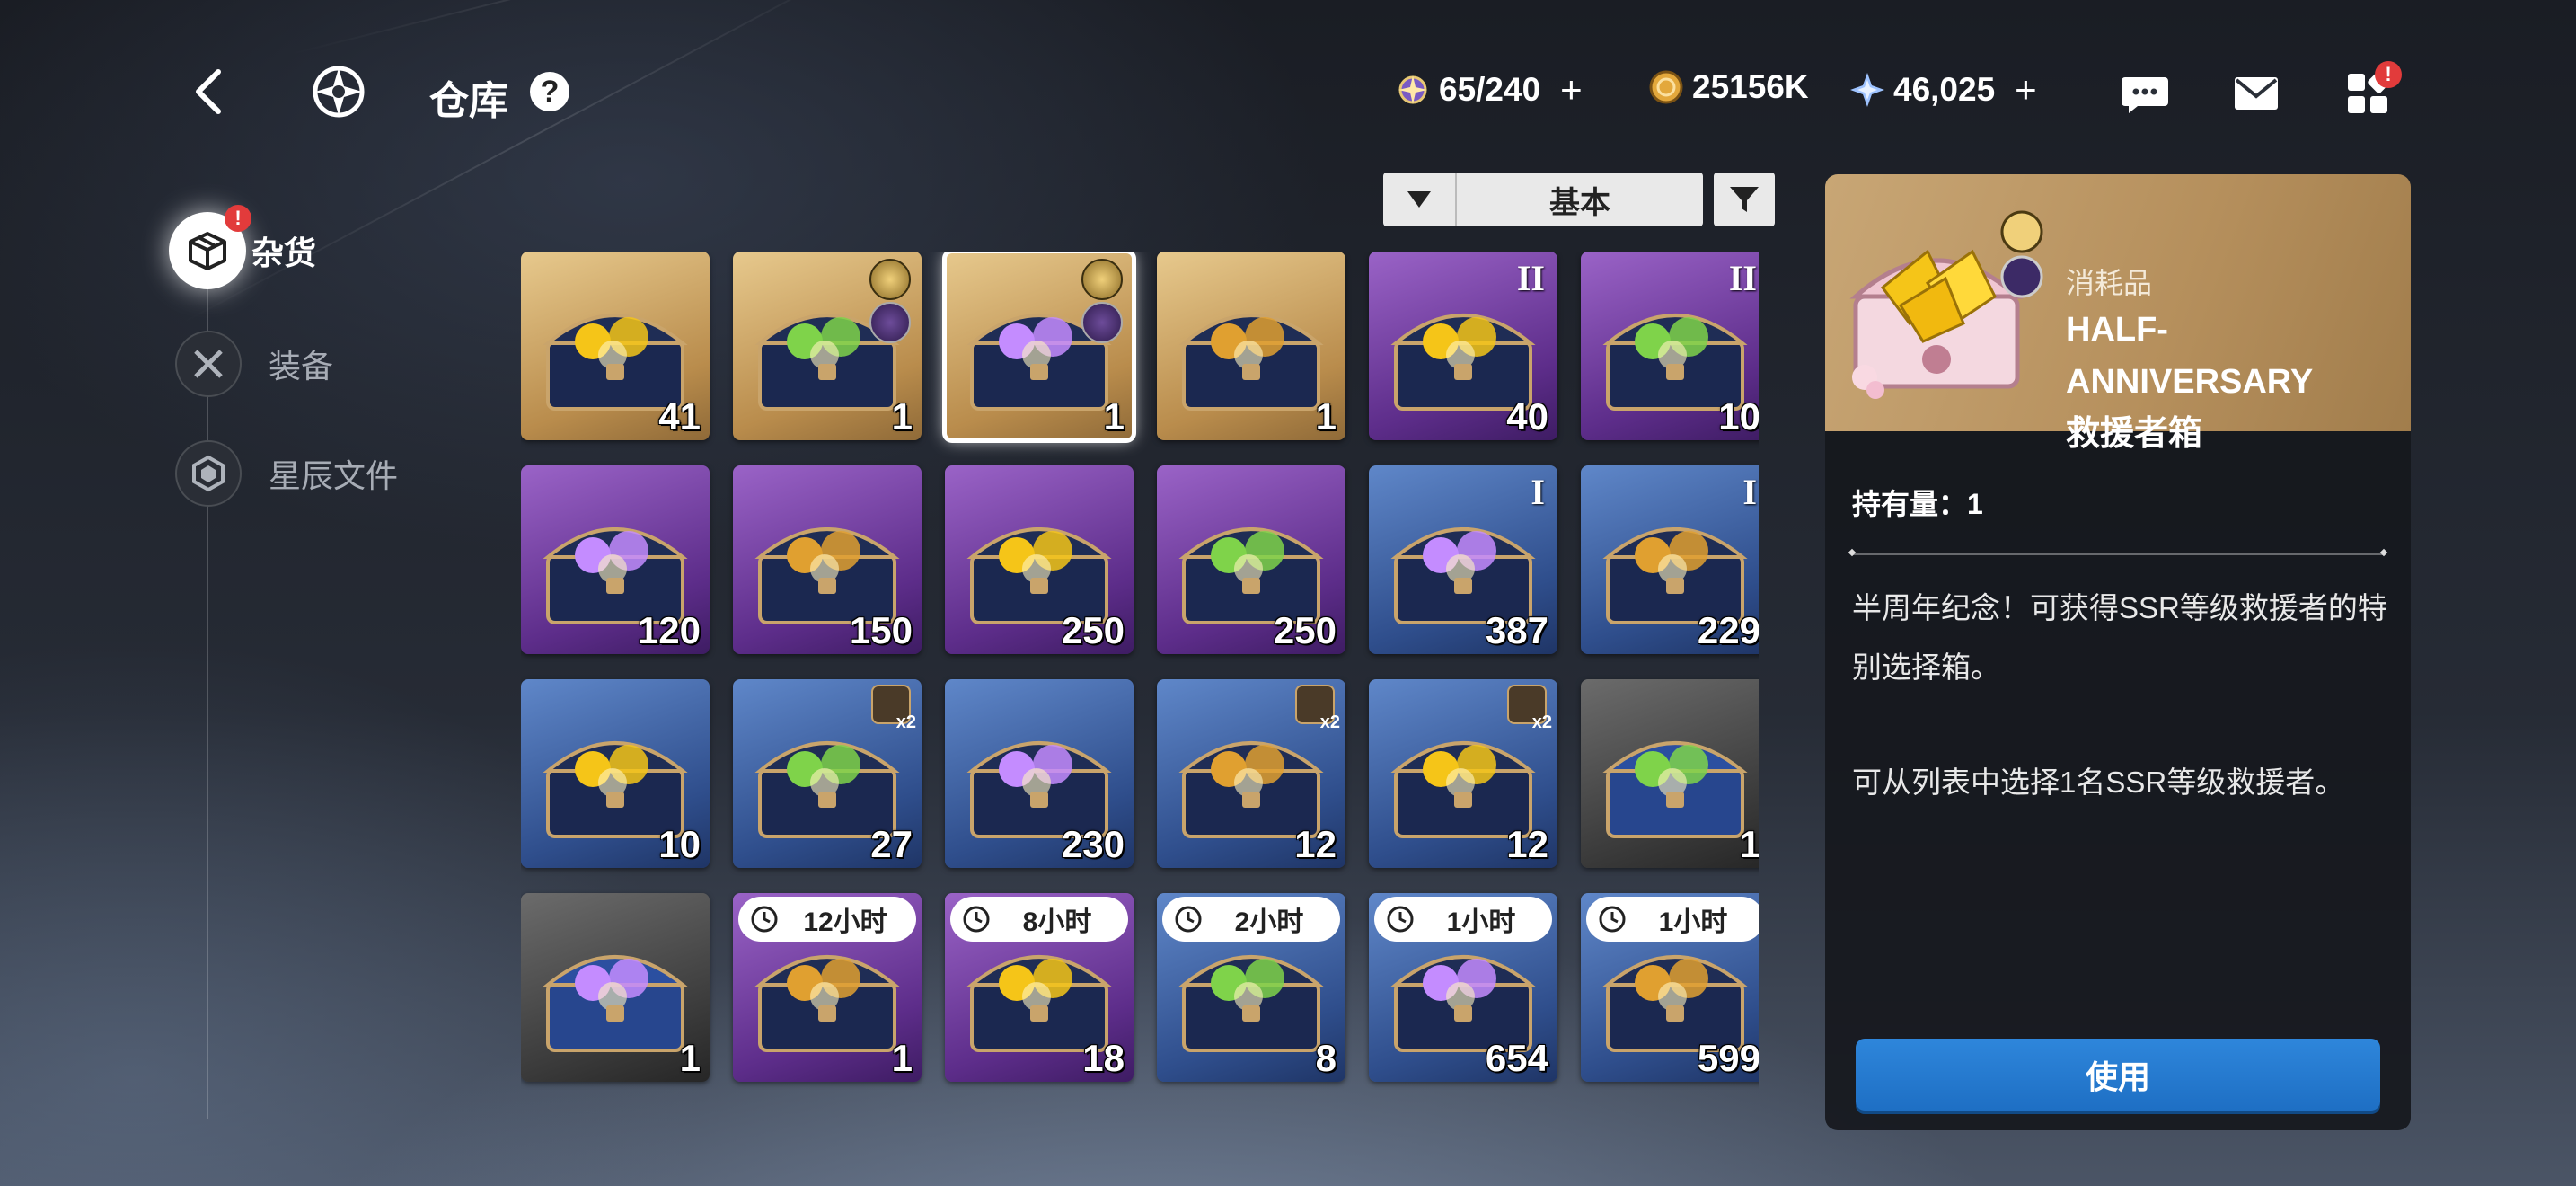  I want to click on inventory-item: I 387, so click(1463, 559).